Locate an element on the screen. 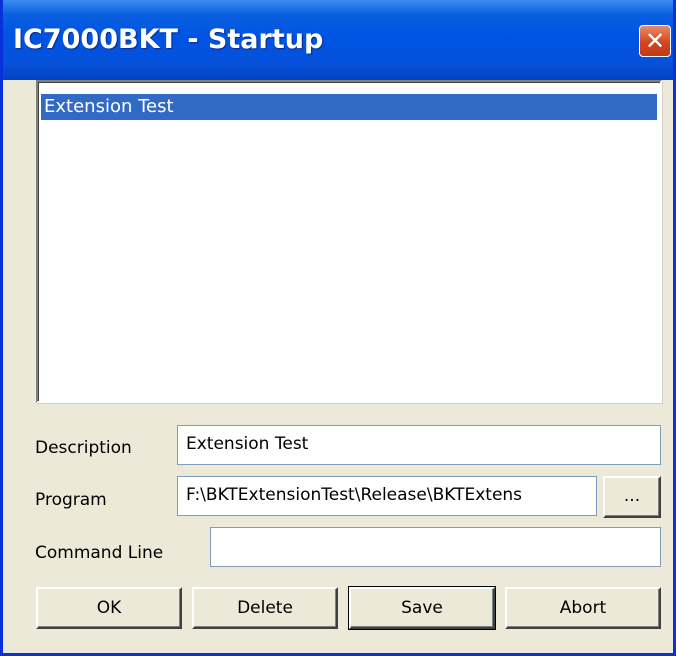 The height and width of the screenshot is (656, 676). list-item-label: Extension Test is located at coordinates (109, 106).